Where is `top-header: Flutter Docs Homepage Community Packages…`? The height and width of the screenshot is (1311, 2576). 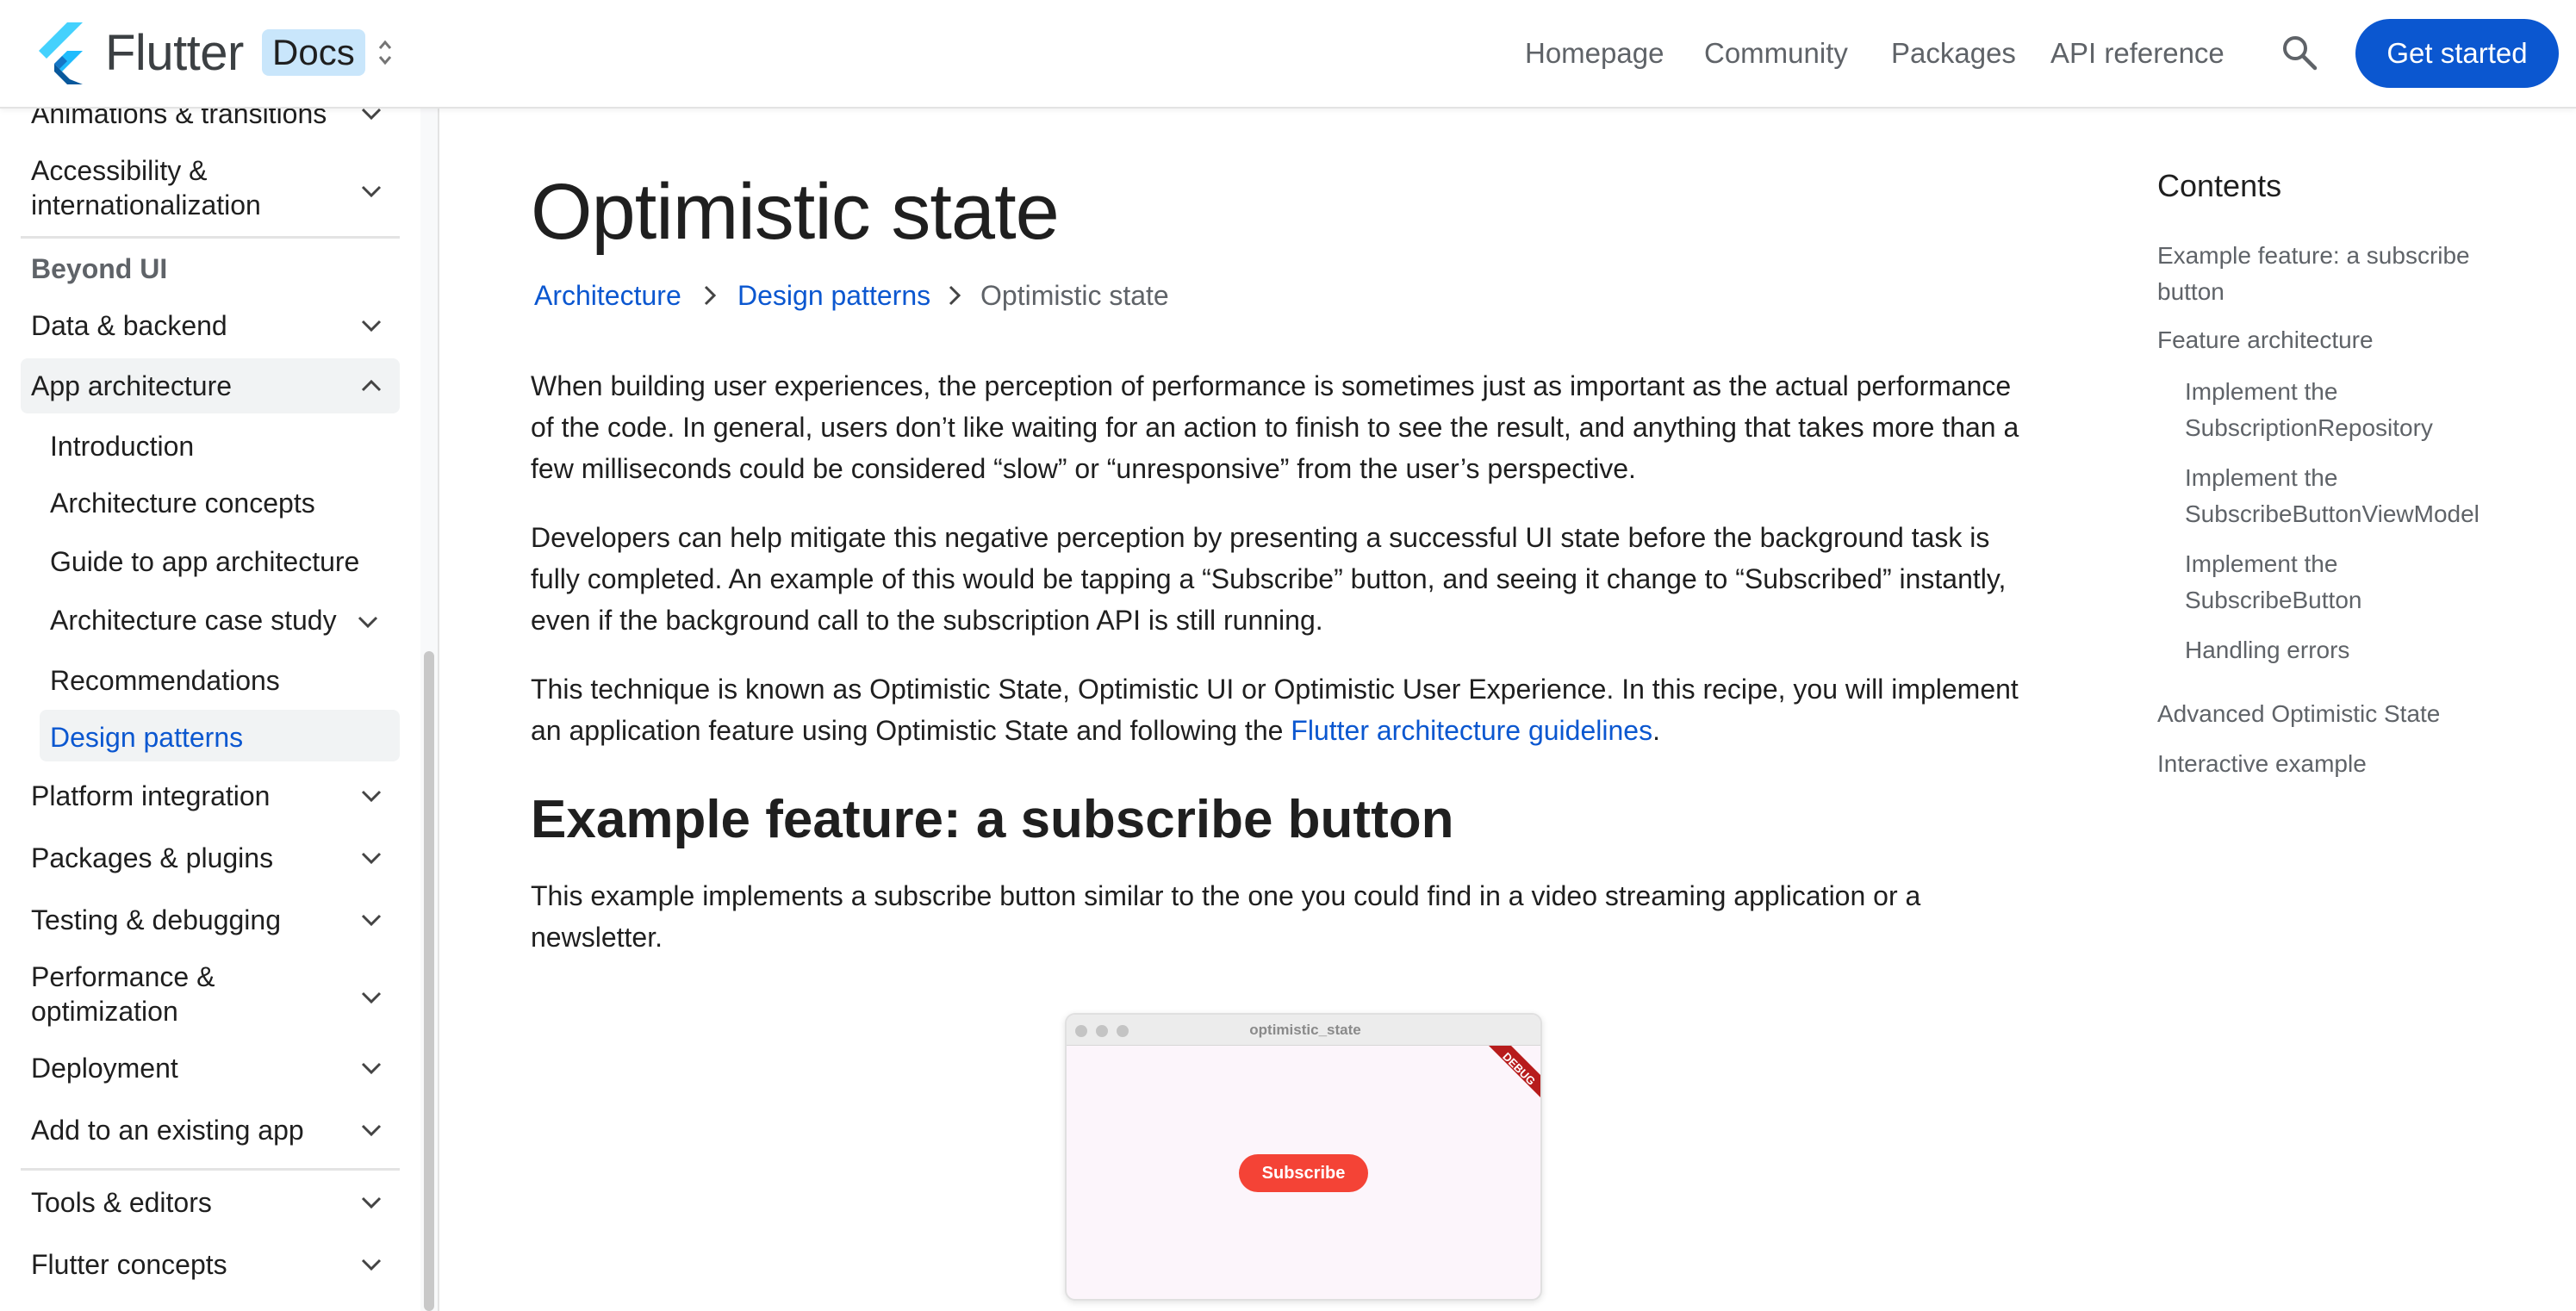 top-header: Flutter Docs Homepage Community Packages… is located at coordinates (1288, 55).